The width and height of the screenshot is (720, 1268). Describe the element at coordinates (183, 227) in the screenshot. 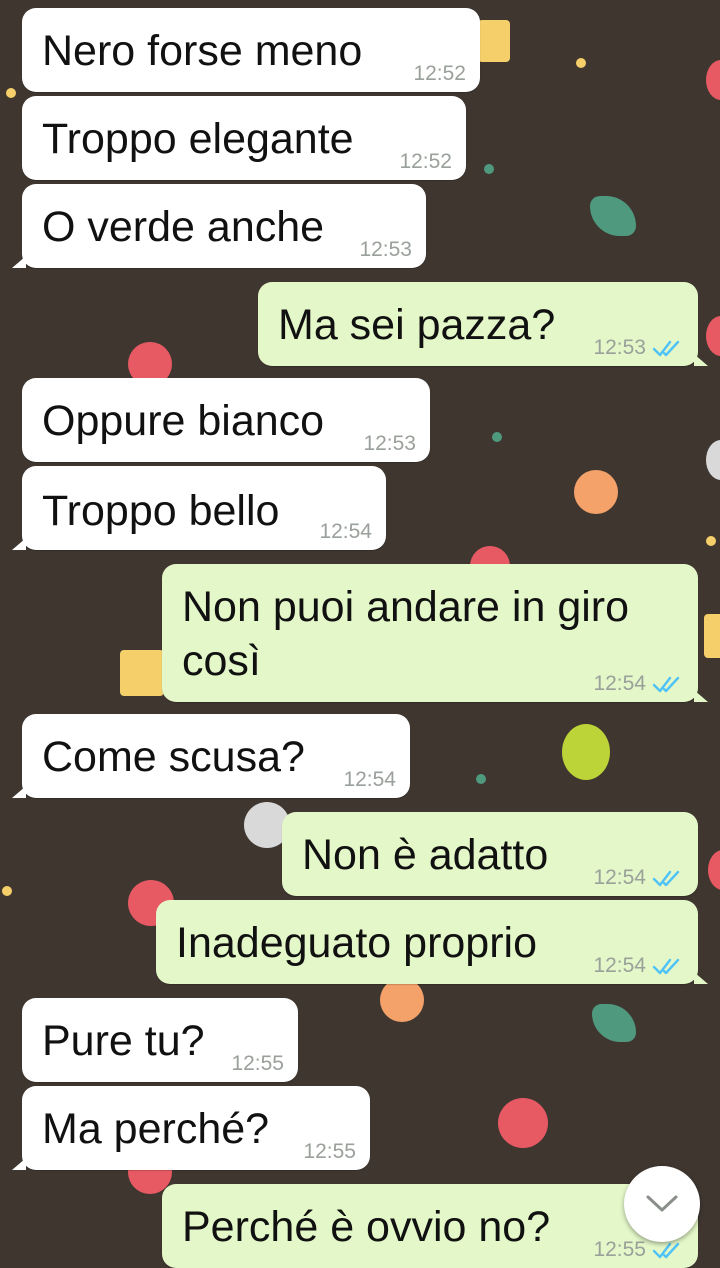

I see `message-text: O verde anche` at that location.